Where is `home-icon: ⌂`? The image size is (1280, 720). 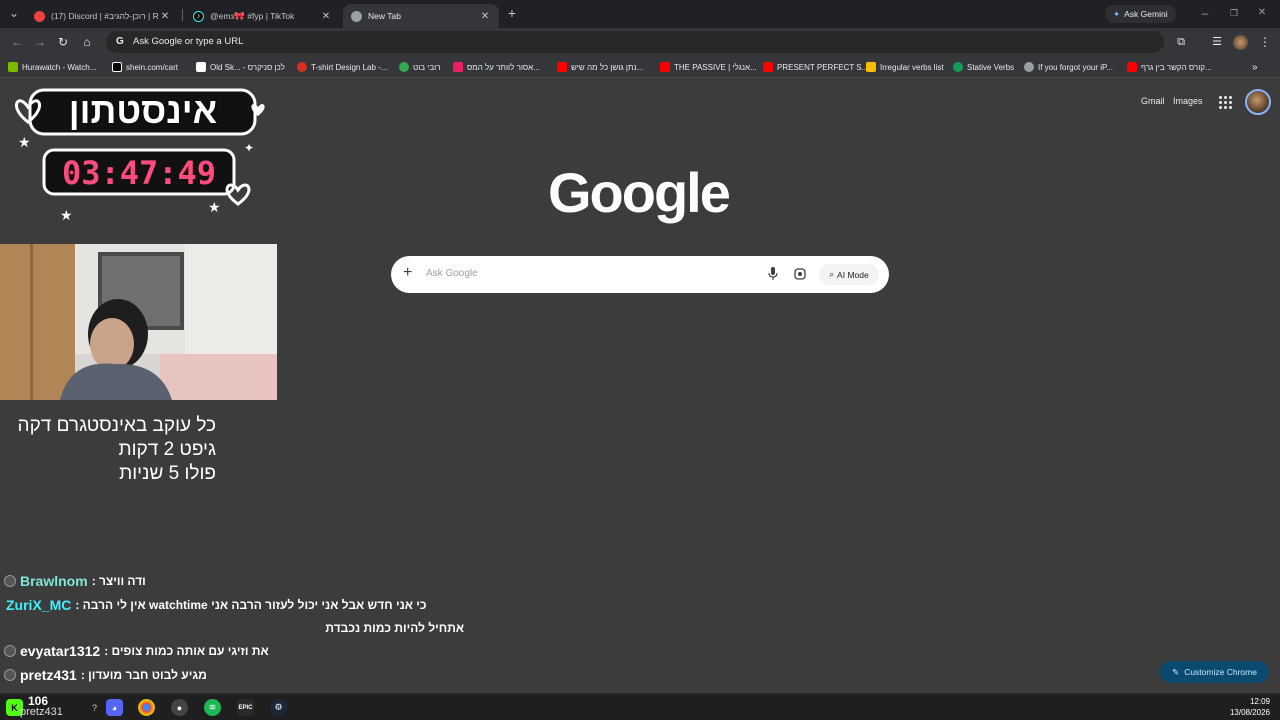
home-icon: ⌂ is located at coordinates (87, 42).